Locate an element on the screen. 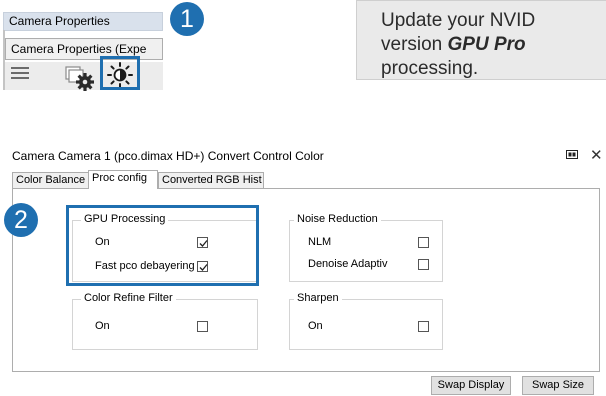  step-badge-1: 1 is located at coordinates (187, 19).